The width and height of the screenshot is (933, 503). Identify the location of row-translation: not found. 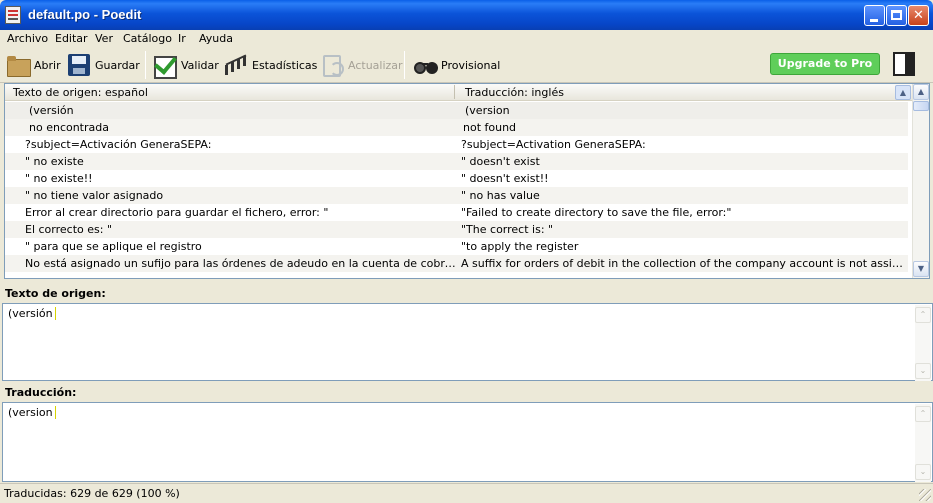
(490, 127).